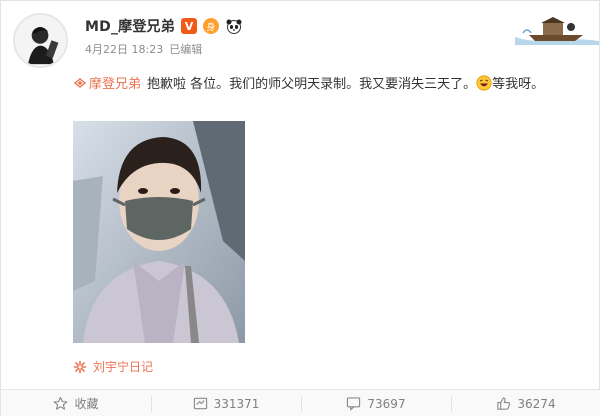 This screenshot has height=416, width=600. I want to click on source-label: 刘宇宁日记, so click(123, 367).